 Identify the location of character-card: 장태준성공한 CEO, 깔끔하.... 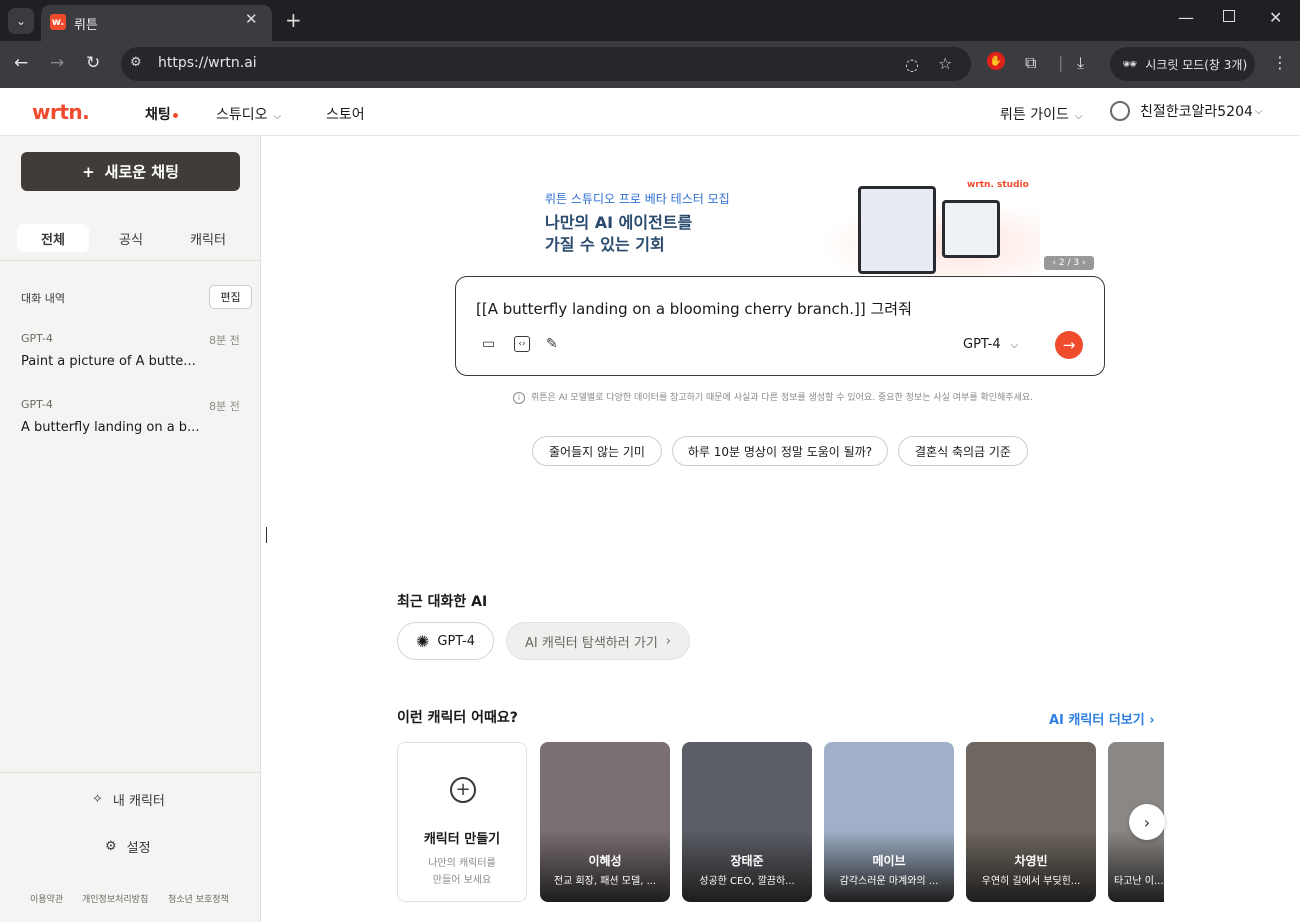
(747, 822).